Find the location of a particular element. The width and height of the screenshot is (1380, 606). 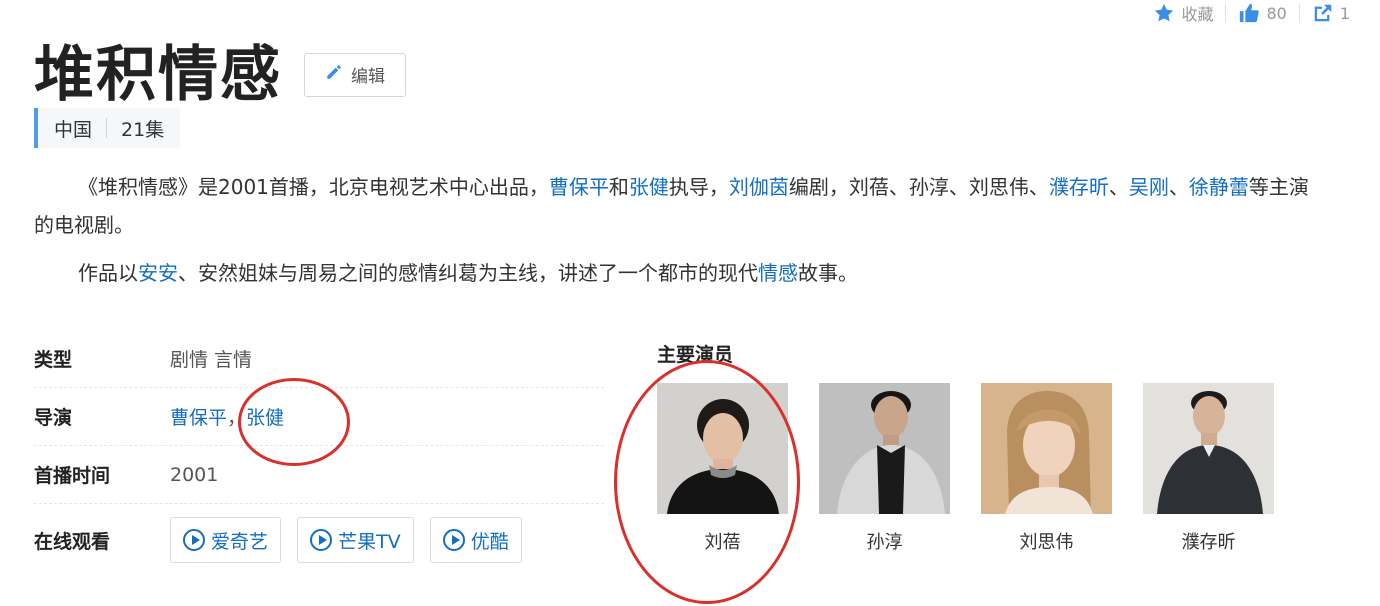

intro-paragraph-2: 作品以安安、安然姐妹与周易之间的感情纠葛为主线，讲述了一个都市的现代情感故事。 is located at coordinates (679, 273).